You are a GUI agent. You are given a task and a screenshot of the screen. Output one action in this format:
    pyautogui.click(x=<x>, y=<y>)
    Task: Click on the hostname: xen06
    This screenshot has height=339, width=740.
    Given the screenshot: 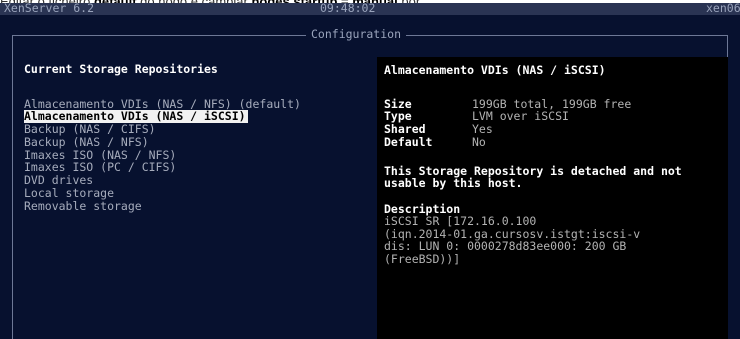 What is the action you would take?
    pyautogui.click(x=723, y=9)
    